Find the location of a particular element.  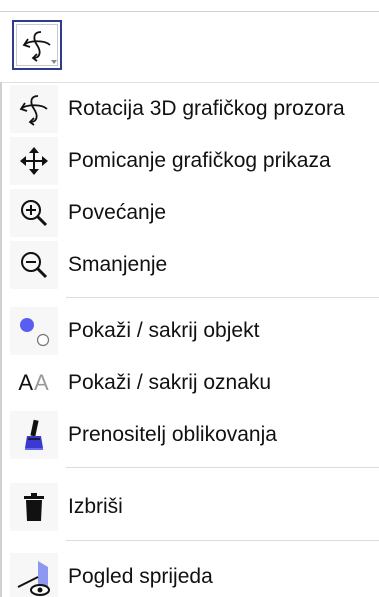

show-hide-object-icon is located at coordinates (34, 331).